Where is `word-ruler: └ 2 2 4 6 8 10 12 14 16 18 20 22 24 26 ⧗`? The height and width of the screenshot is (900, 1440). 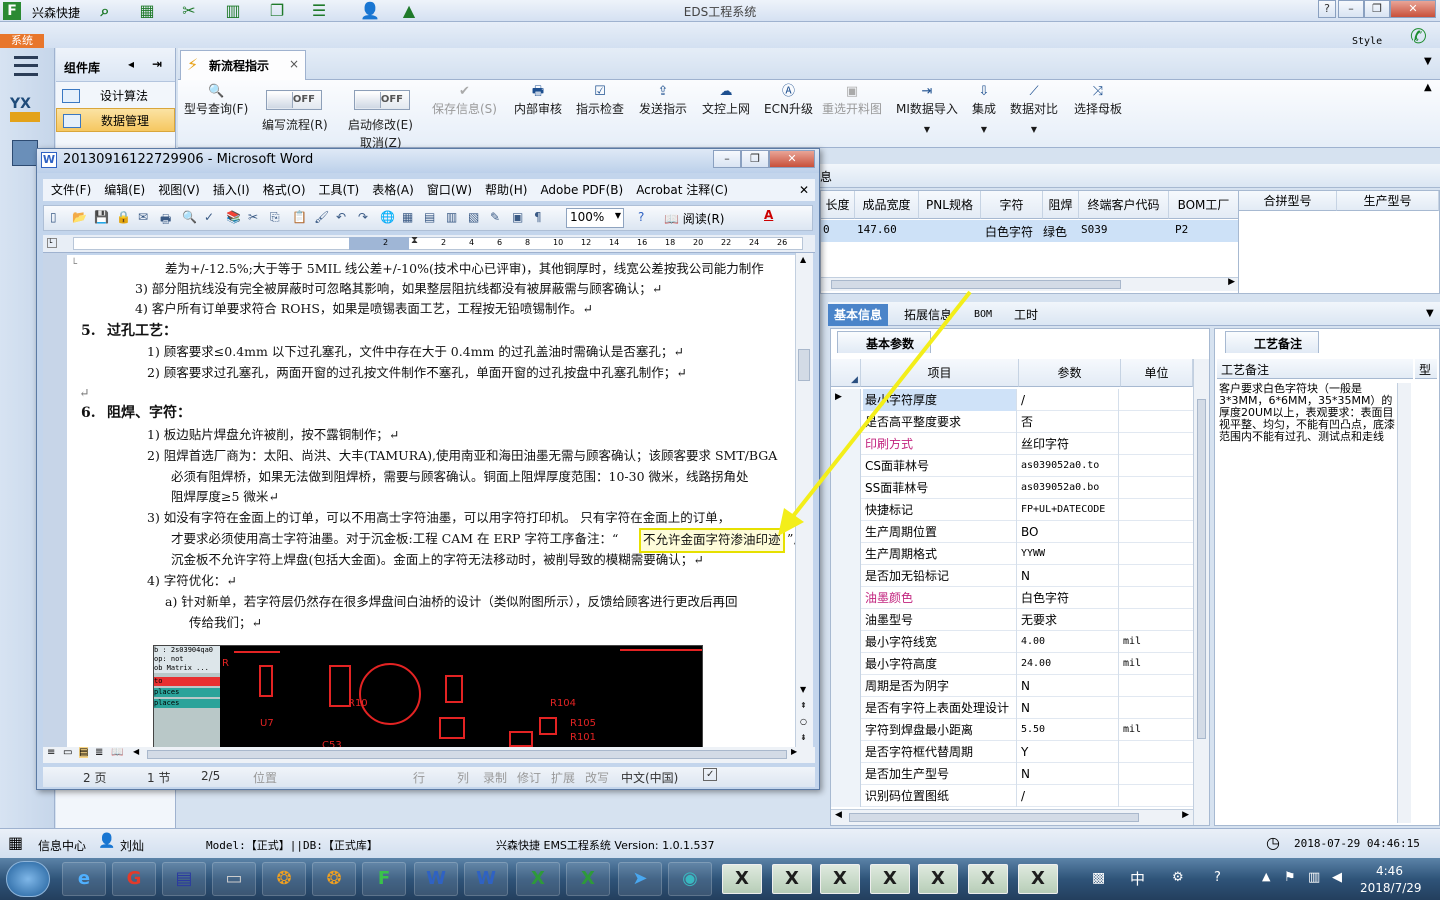
word-ruler: └ 2 2 4 6 8 10 12 14 16 18 20 22 24 26 ⧗ is located at coordinates (429, 244).